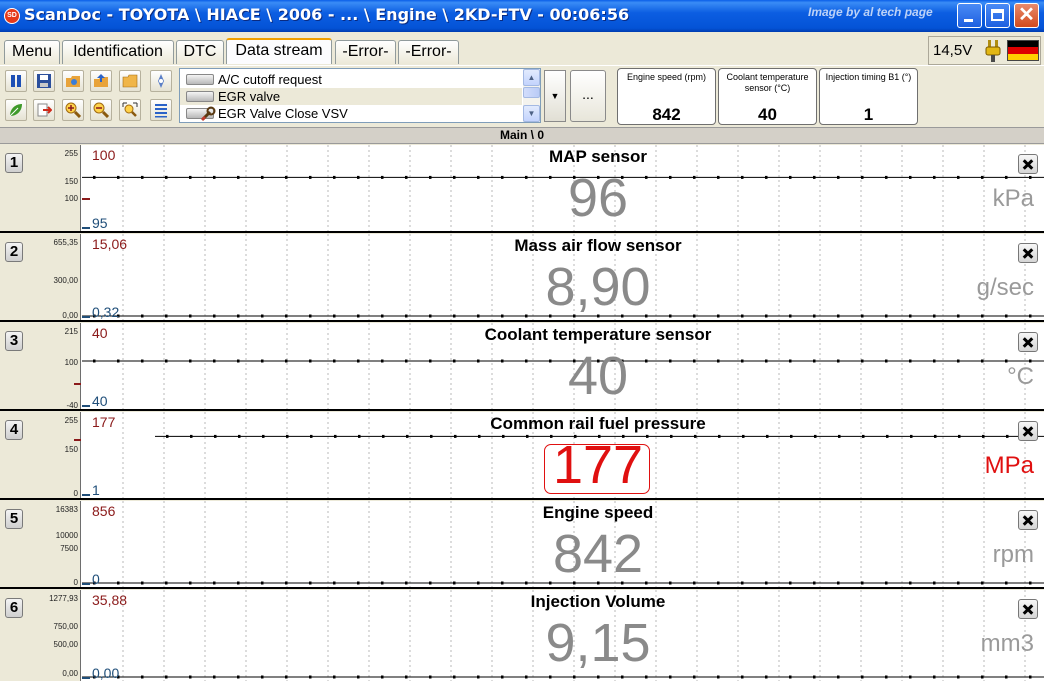 The image size is (1044, 681). I want to click on battery-voltage: 14,5V, so click(953, 50).